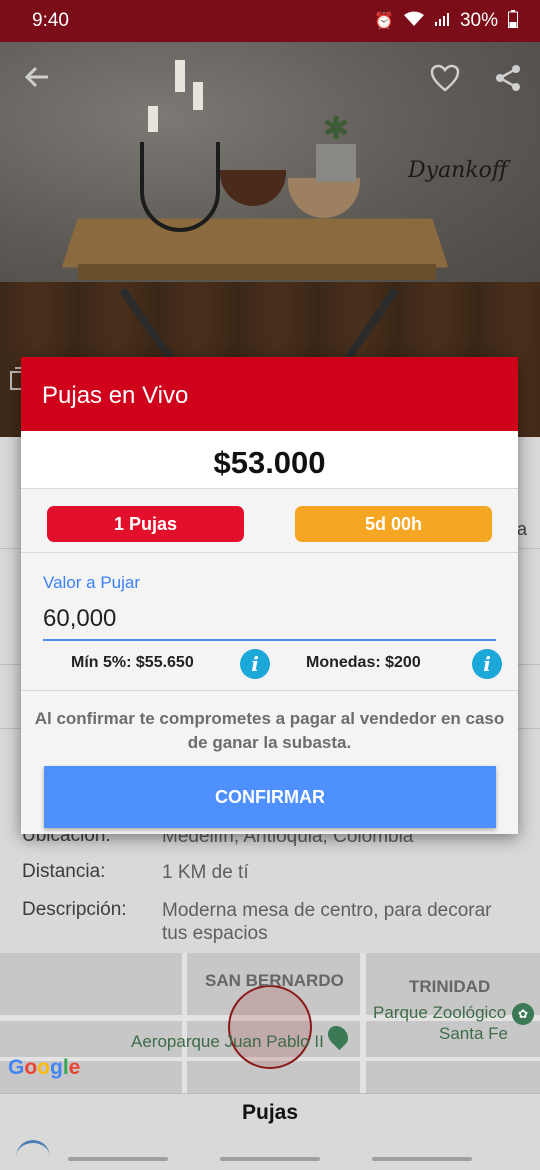  I want to click on map-label-zoo: Parque Zoológico, so click(440, 1012).